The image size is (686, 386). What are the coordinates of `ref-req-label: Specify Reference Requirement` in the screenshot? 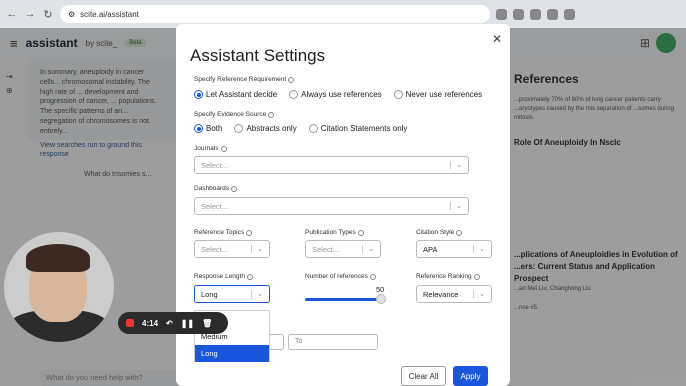 It's located at (244, 79).